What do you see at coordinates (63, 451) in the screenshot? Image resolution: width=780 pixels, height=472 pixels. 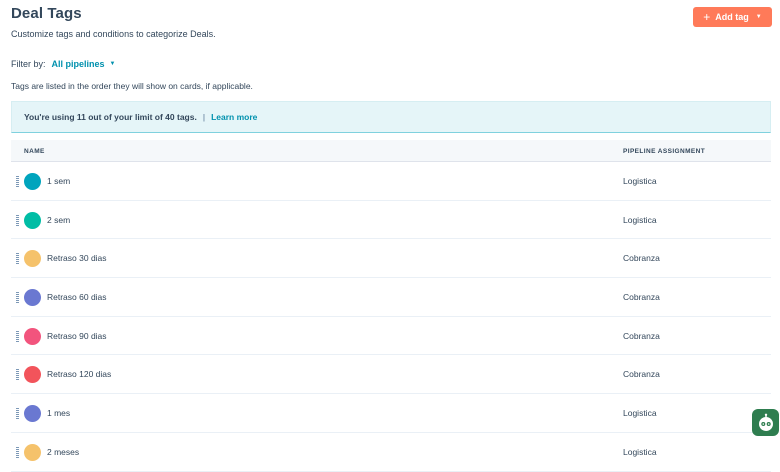 I see `tag-name: 2 meses` at bounding box center [63, 451].